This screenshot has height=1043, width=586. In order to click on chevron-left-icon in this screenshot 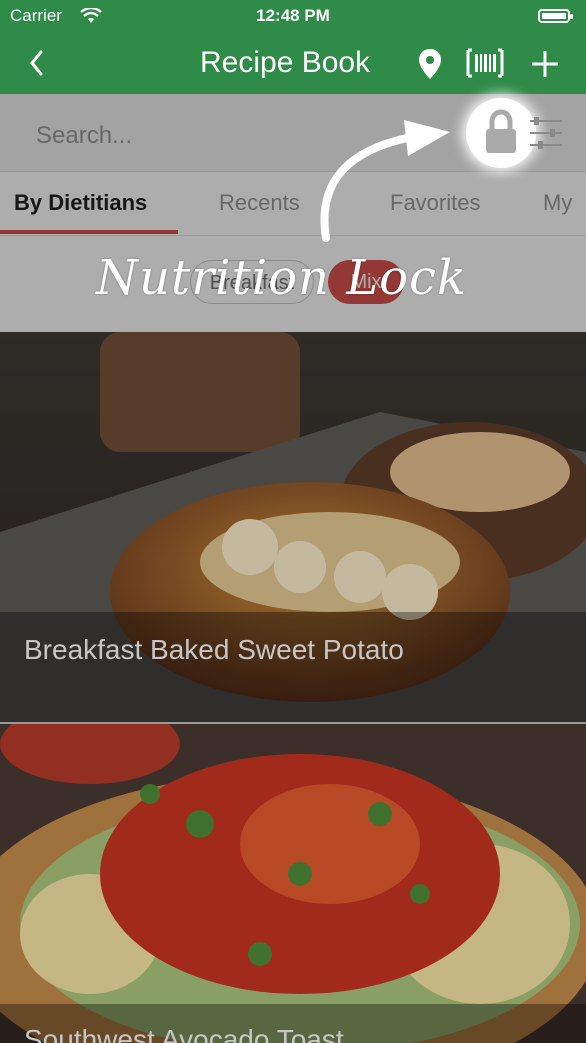, I will do `click(36, 63)`.